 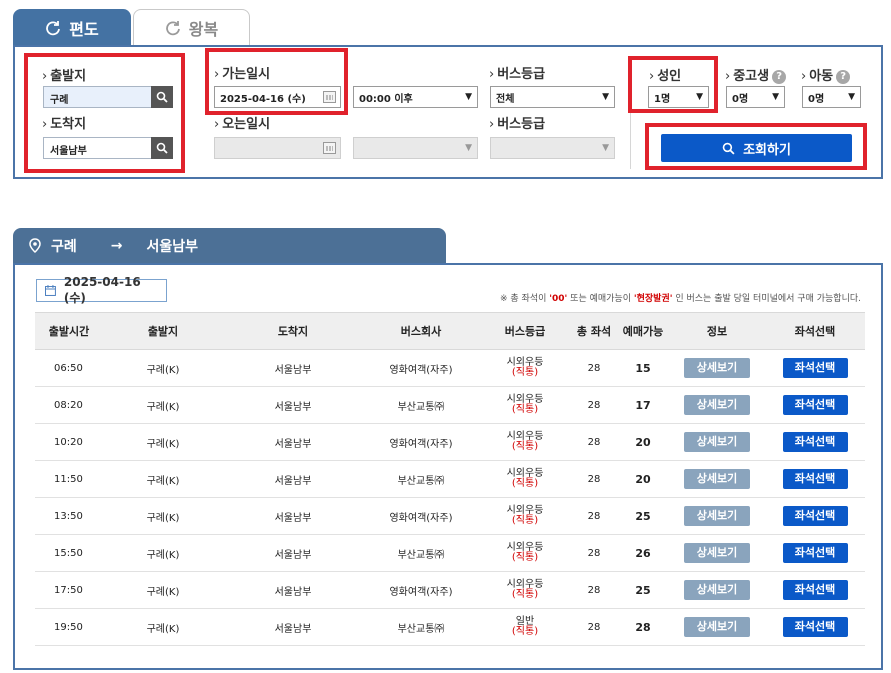 I want to click on divider, so click(x=630, y=114).